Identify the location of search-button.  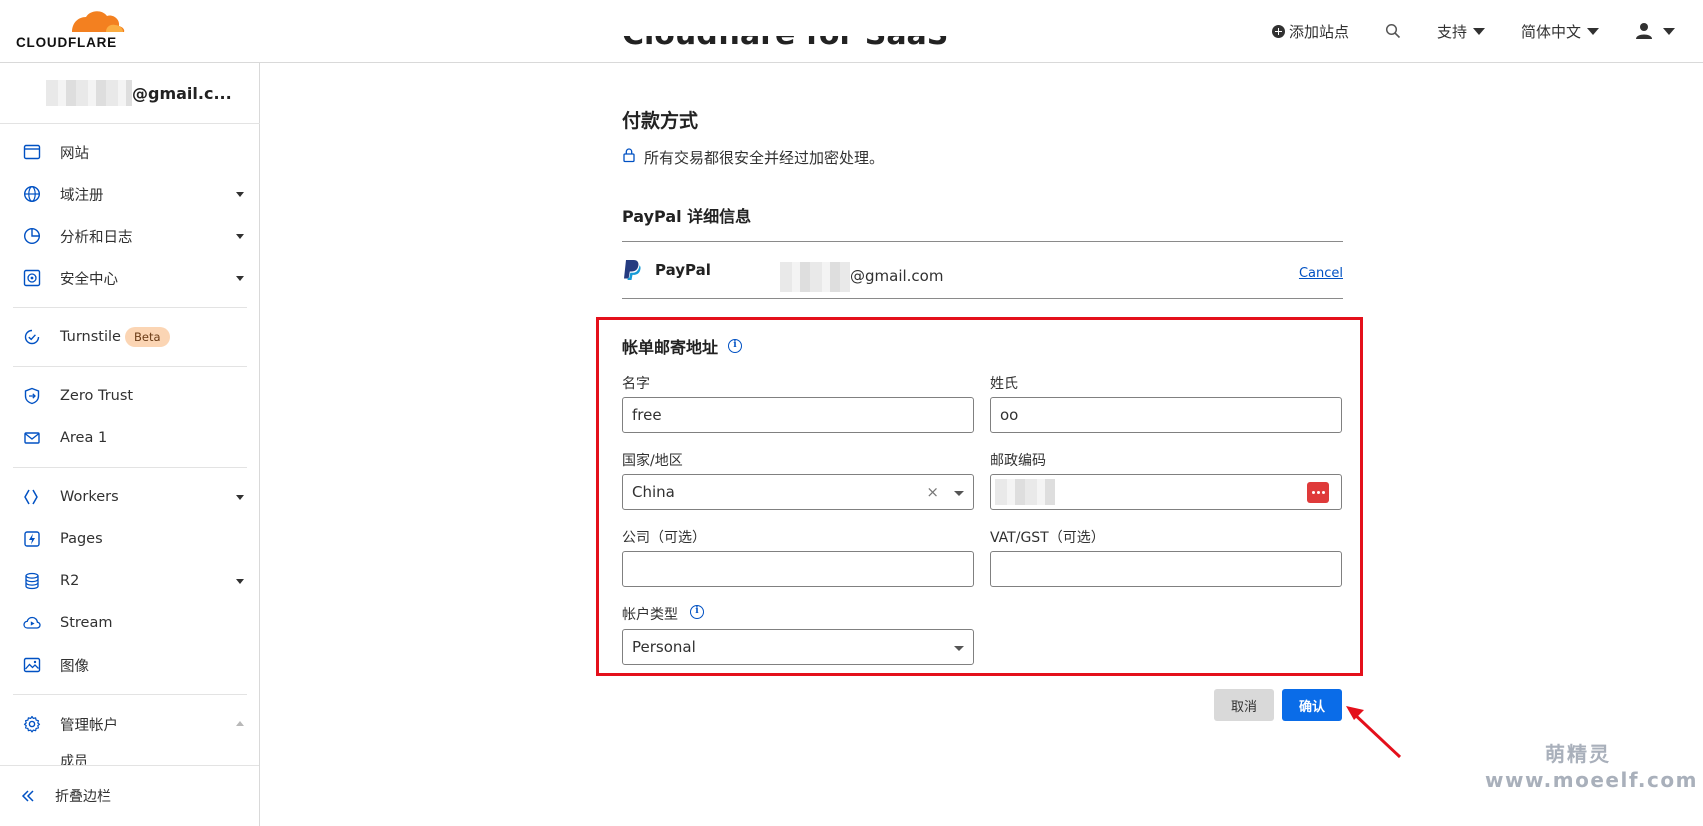
(1393, 31).